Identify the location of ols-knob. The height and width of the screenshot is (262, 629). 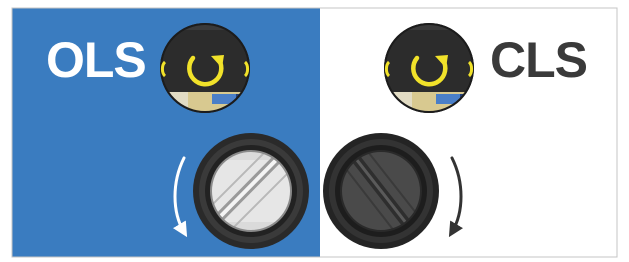
(251, 191).